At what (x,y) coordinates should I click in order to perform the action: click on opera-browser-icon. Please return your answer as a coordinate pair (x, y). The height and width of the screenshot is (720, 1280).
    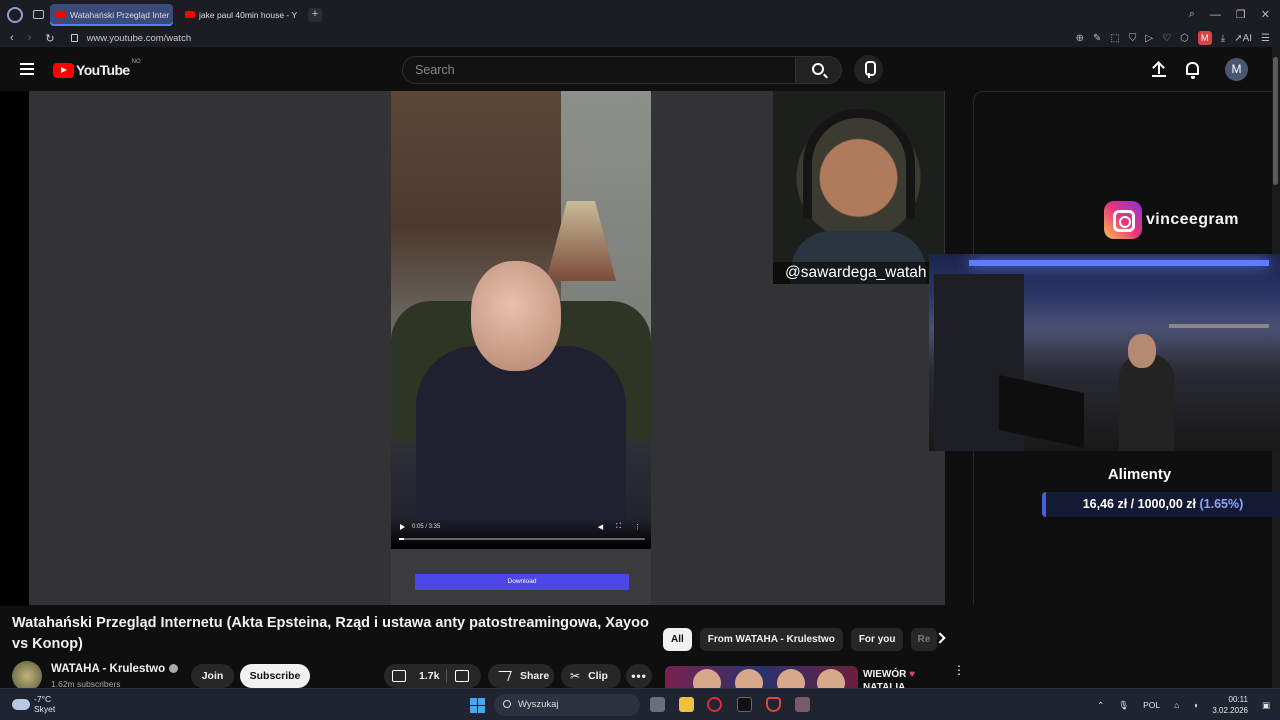
    Looking at the image, I should click on (714, 704).